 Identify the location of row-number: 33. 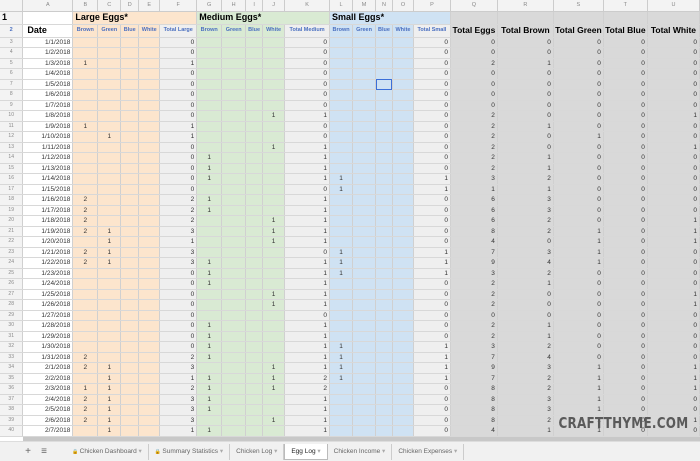
(12, 357).